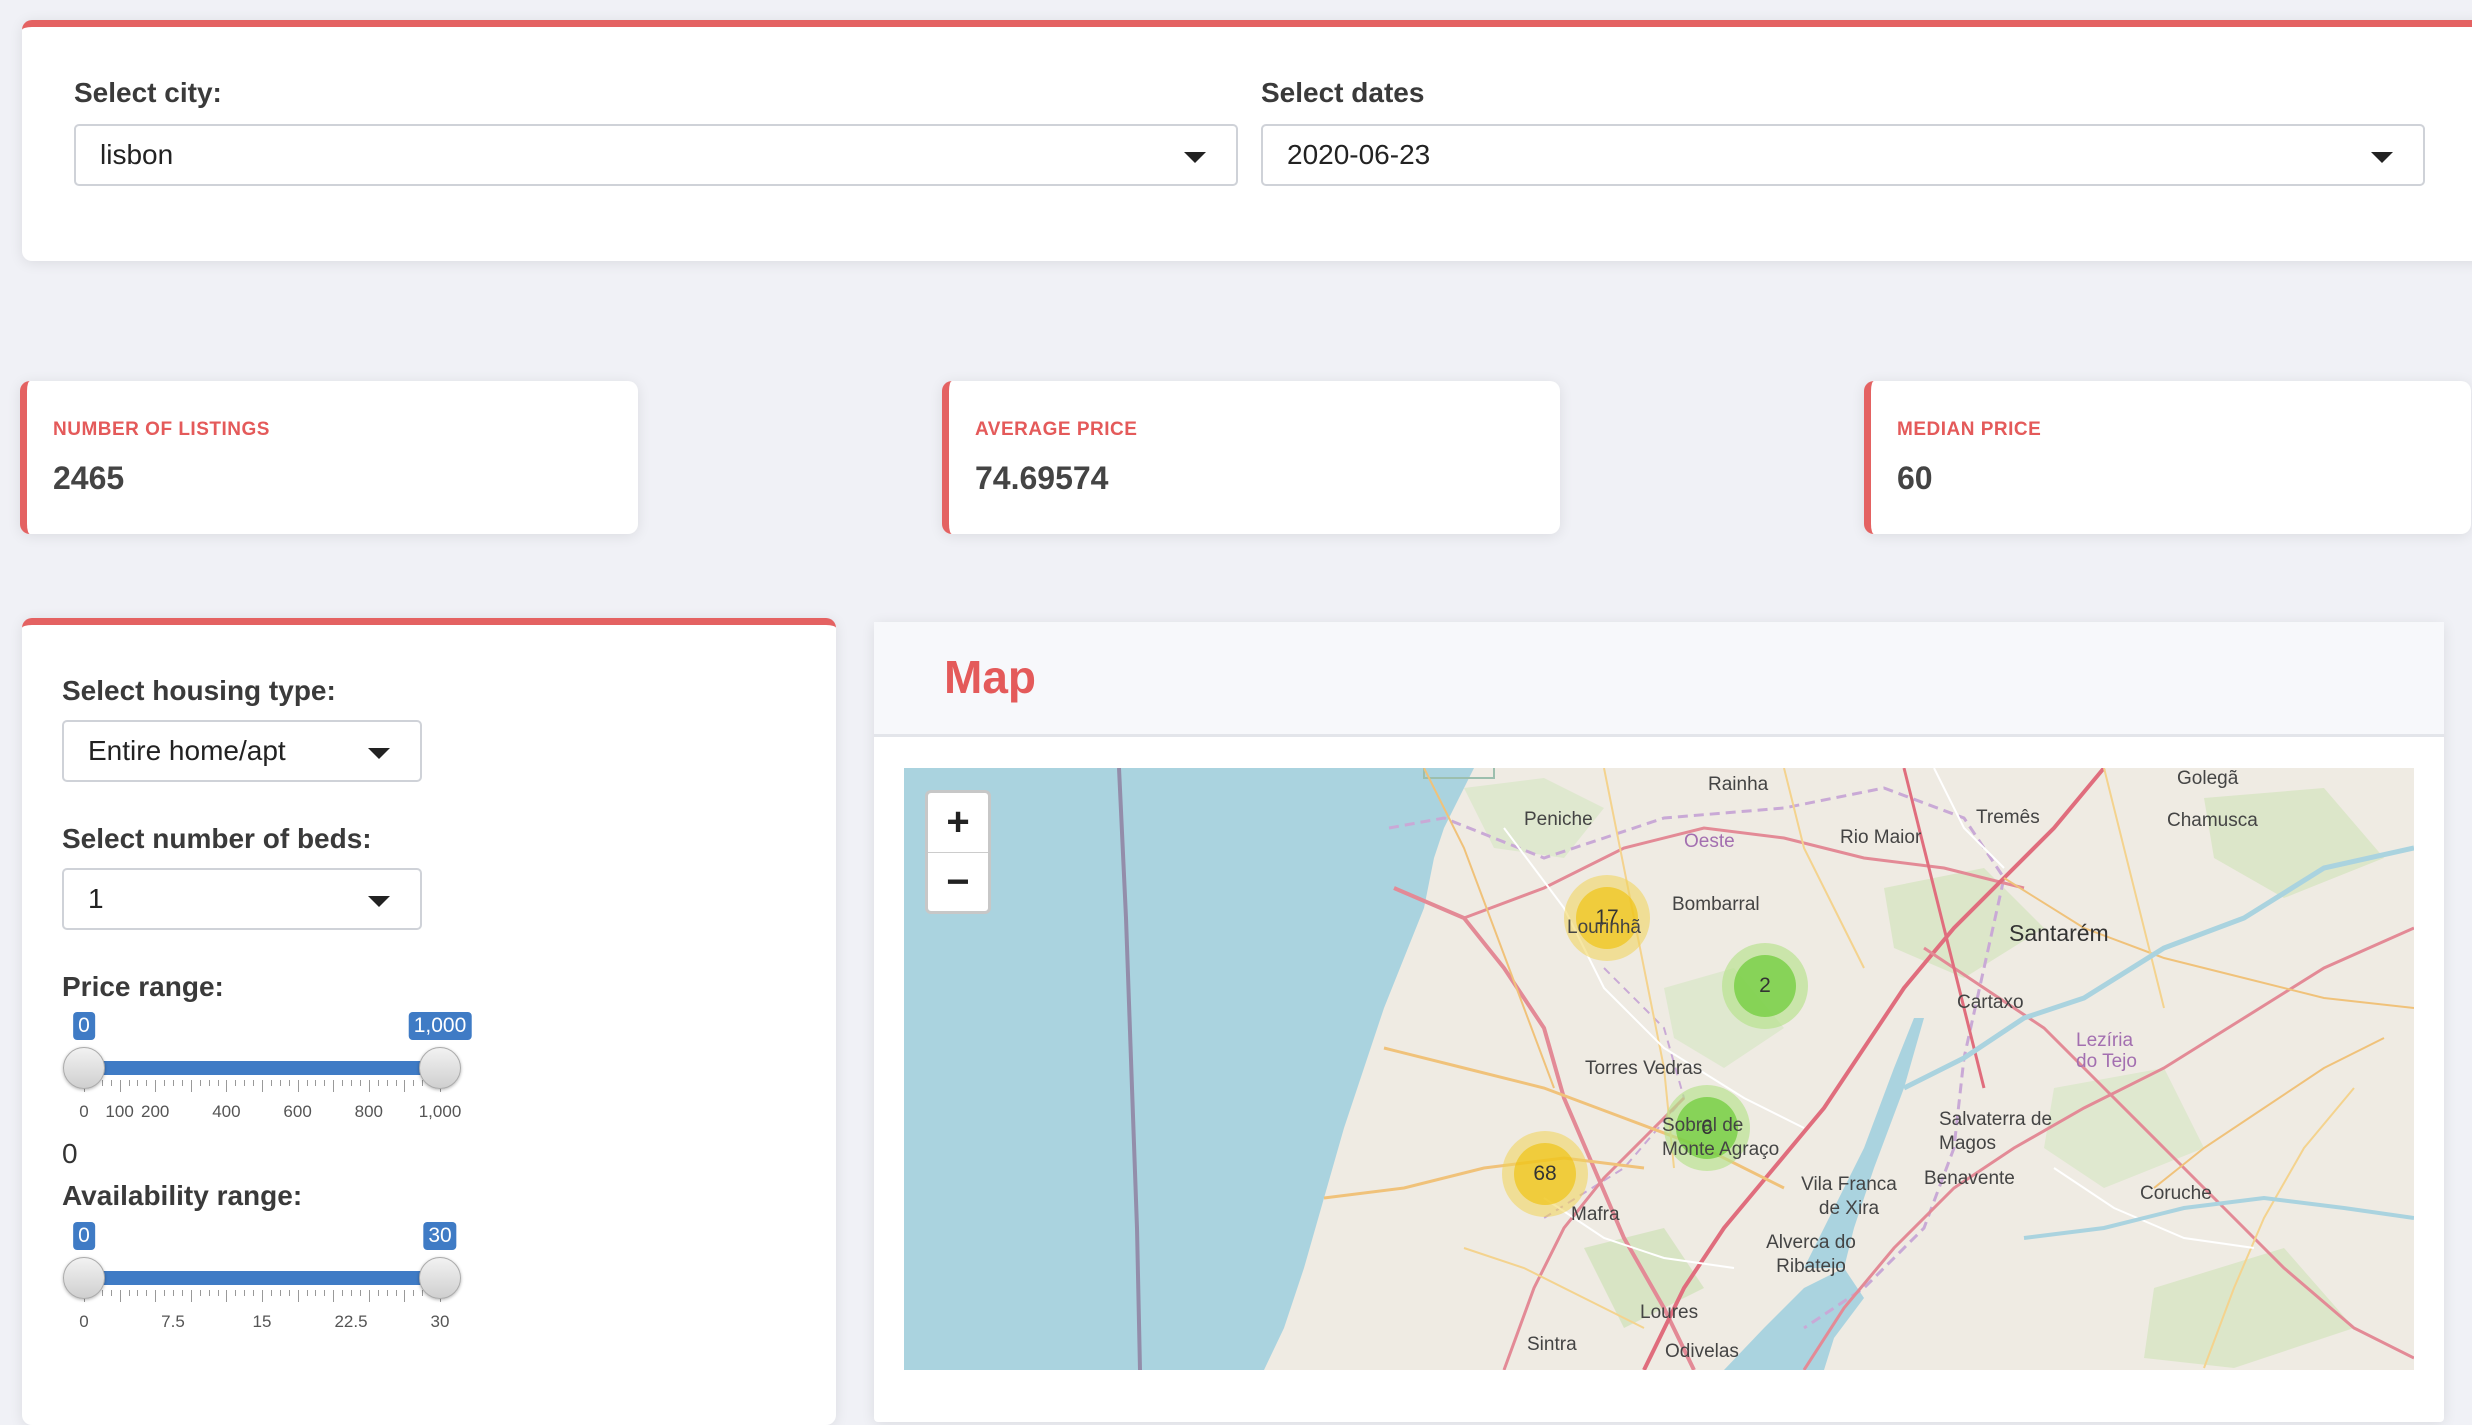  What do you see at coordinates (440, 1111) in the screenshot?
I see `slider-tick-label: 1,000` at bounding box center [440, 1111].